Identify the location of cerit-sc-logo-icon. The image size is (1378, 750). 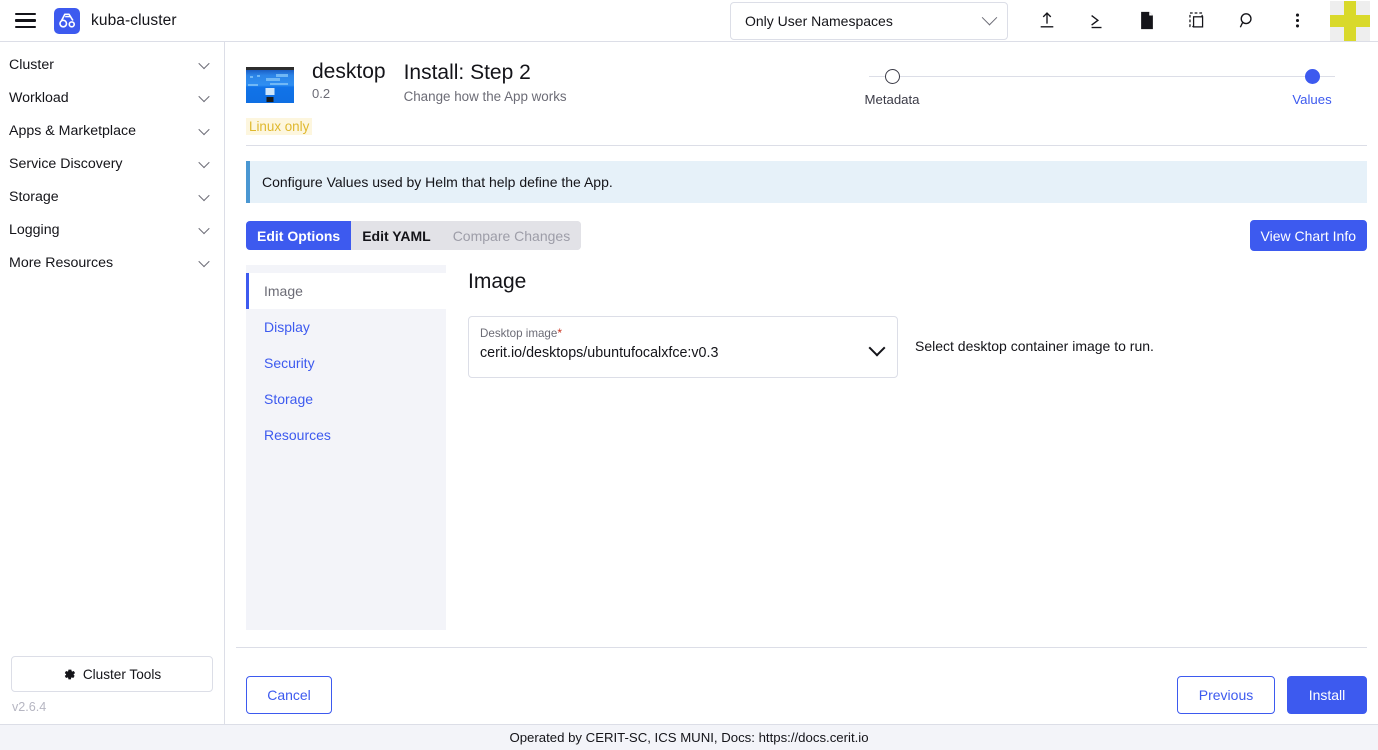
(1350, 20).